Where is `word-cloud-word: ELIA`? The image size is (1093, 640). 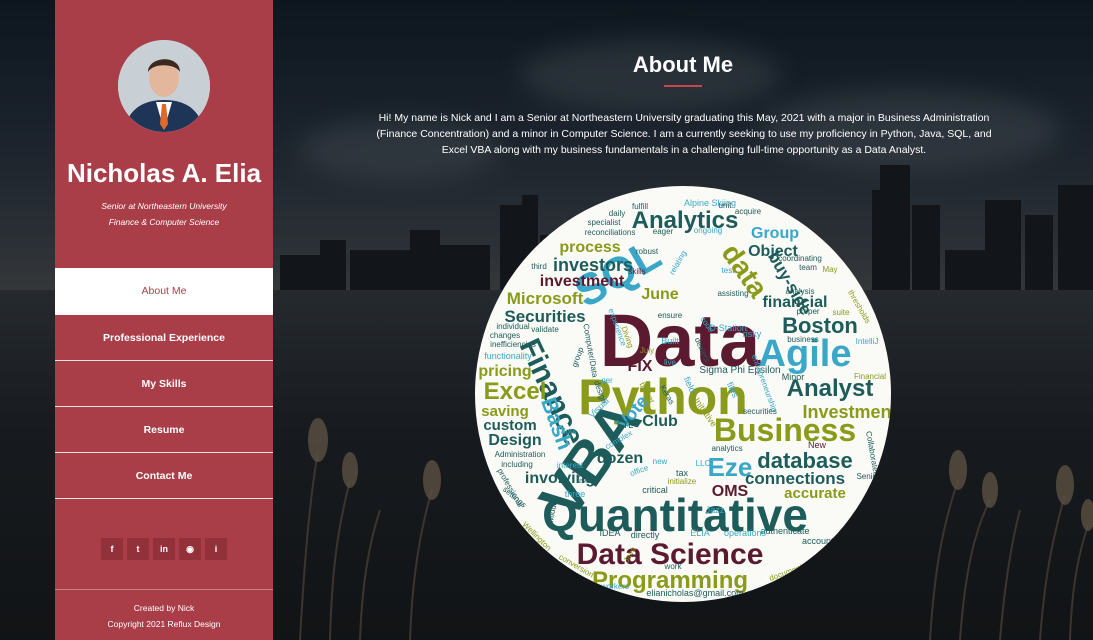
word-cloud-word: ELIA is located at coordinates (700, 533).